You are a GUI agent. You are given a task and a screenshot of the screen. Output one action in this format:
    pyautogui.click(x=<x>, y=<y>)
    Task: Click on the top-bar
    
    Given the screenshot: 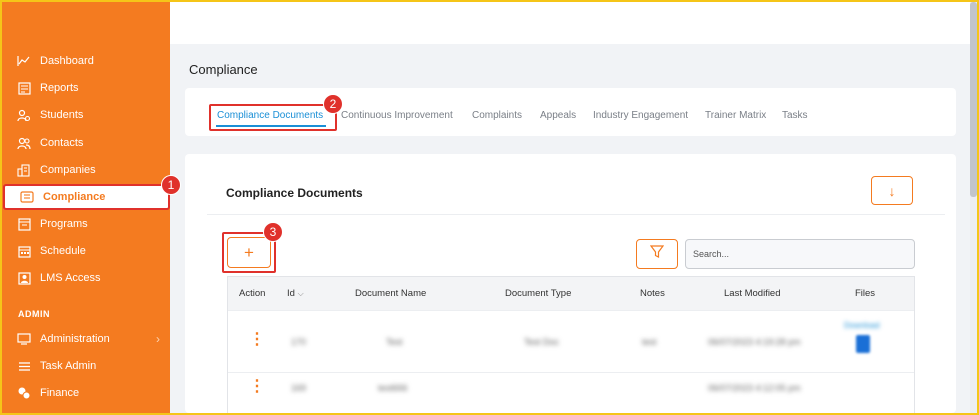 What is the action you would take?
    pyautogui.click(x=573, y=23)
    